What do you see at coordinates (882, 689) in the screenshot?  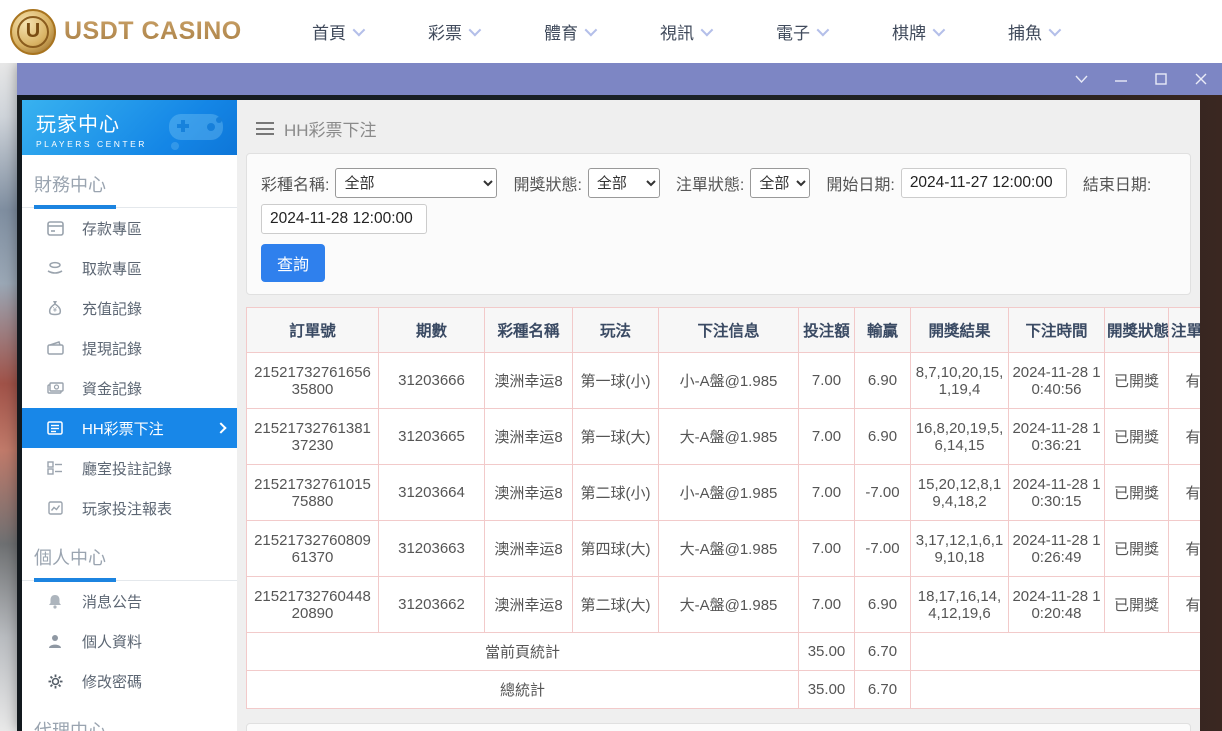 I see `total-winloss-total: 6.70` at bounding box center [882, 689].